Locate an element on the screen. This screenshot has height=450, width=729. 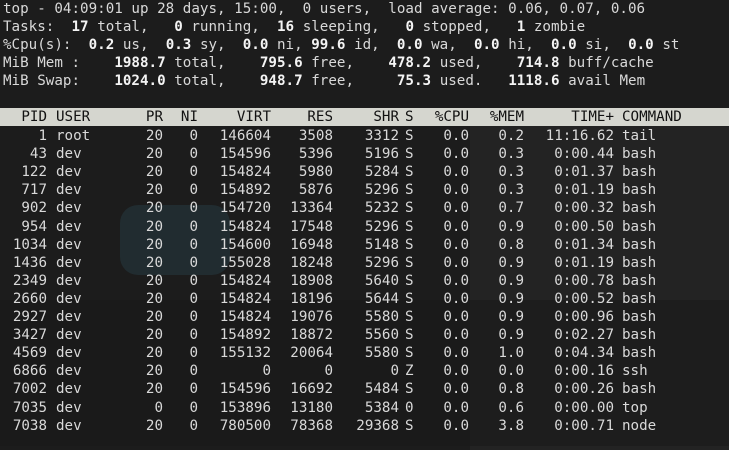
cell-shr: 5196 is located at coordinates (381, 154).